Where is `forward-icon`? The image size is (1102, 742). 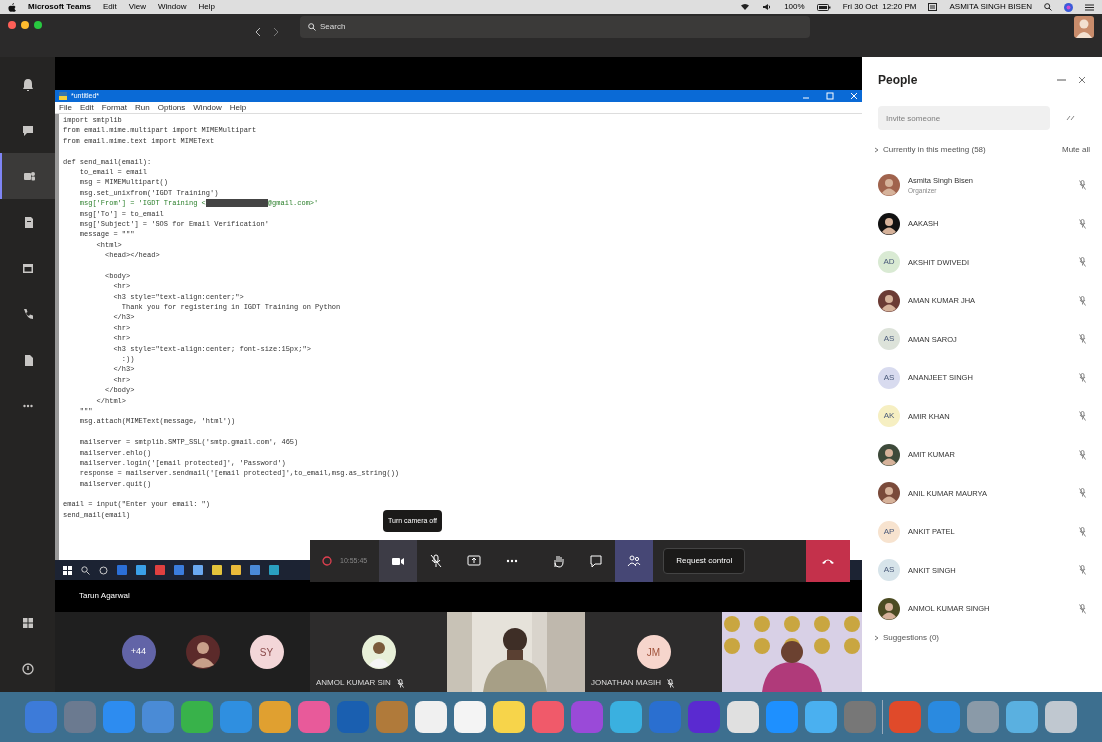 forward-icon is located at coordinates (276, 32).